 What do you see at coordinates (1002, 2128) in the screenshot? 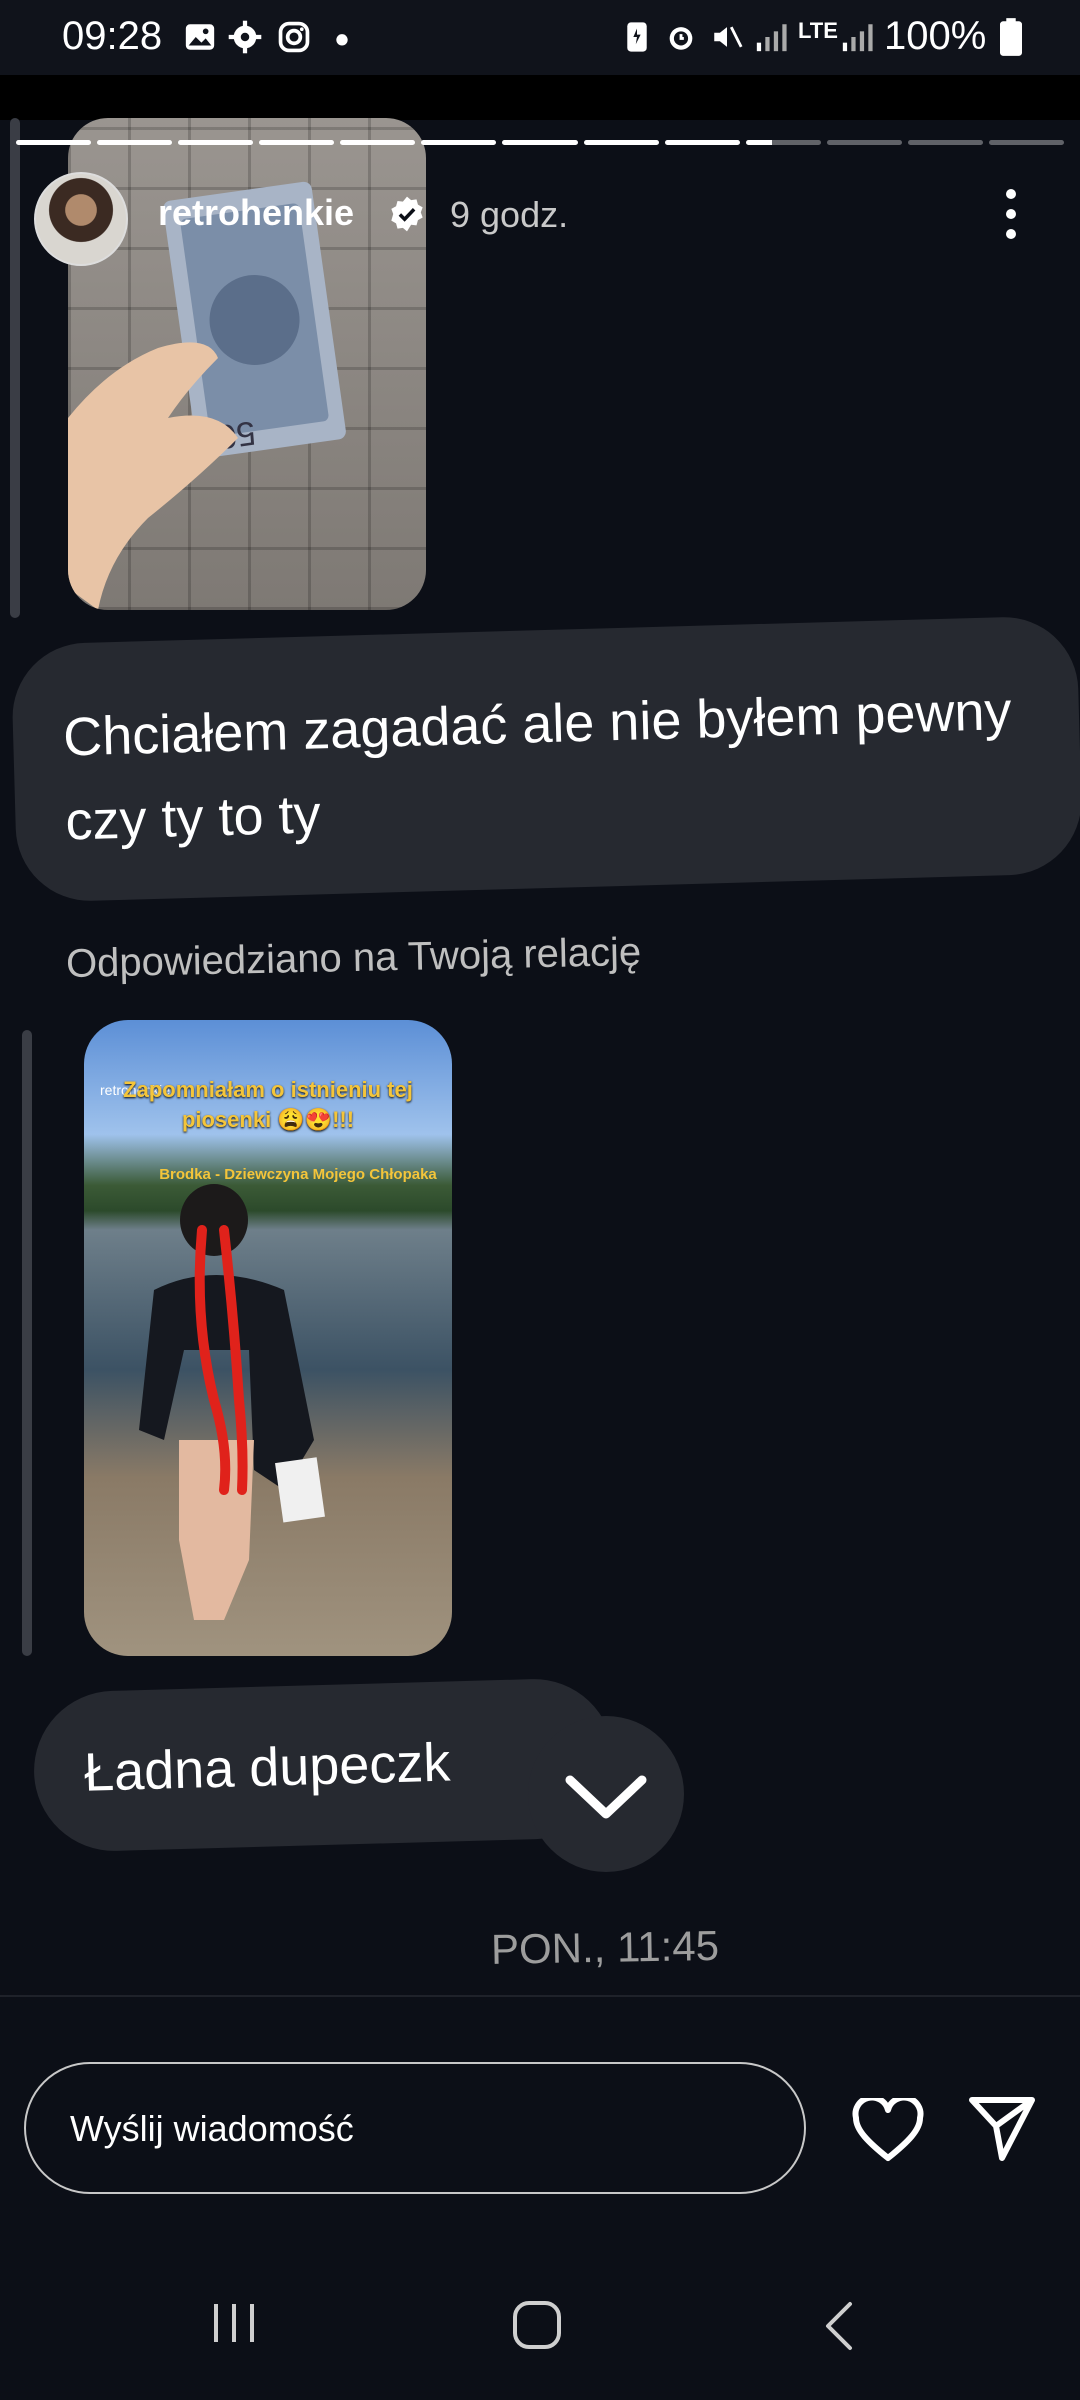
I see `send-icon` at bounding box center [1002, 2128].